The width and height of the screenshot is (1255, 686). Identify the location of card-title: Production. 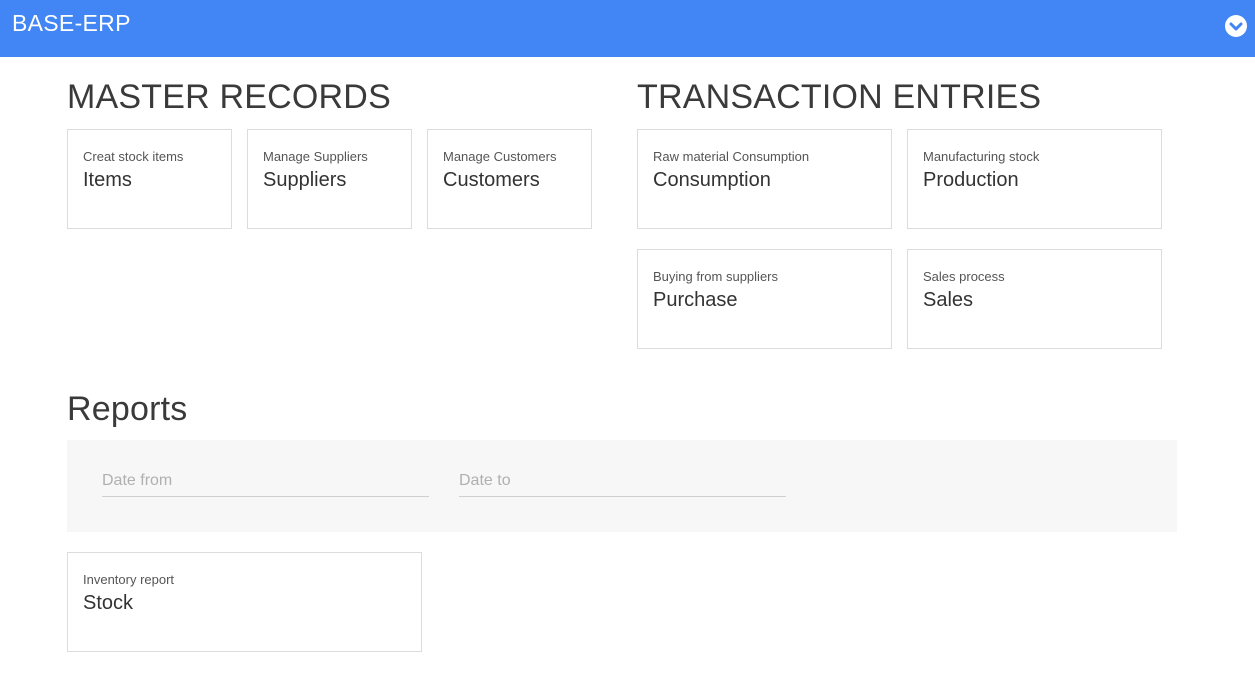
(971, 180).